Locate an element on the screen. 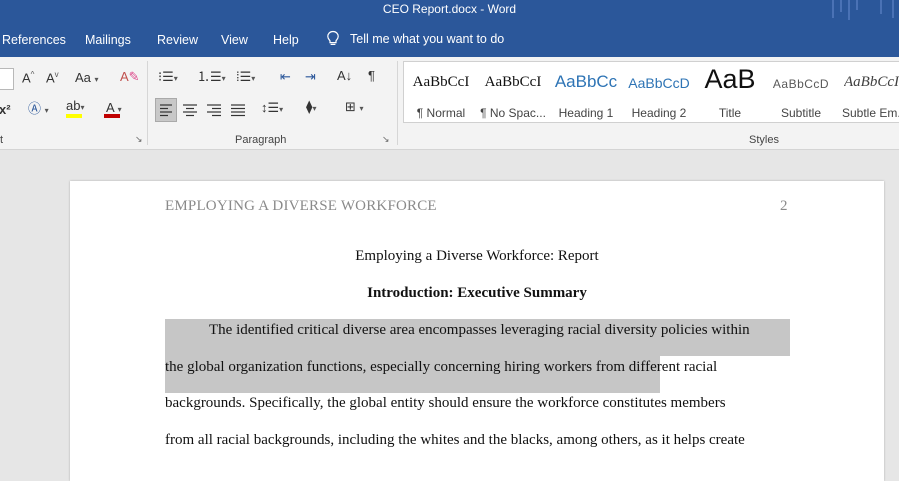 The height and width of the screenshot is (481, 899). tab-mailings: Mailings is located at coordinates (108, 40).